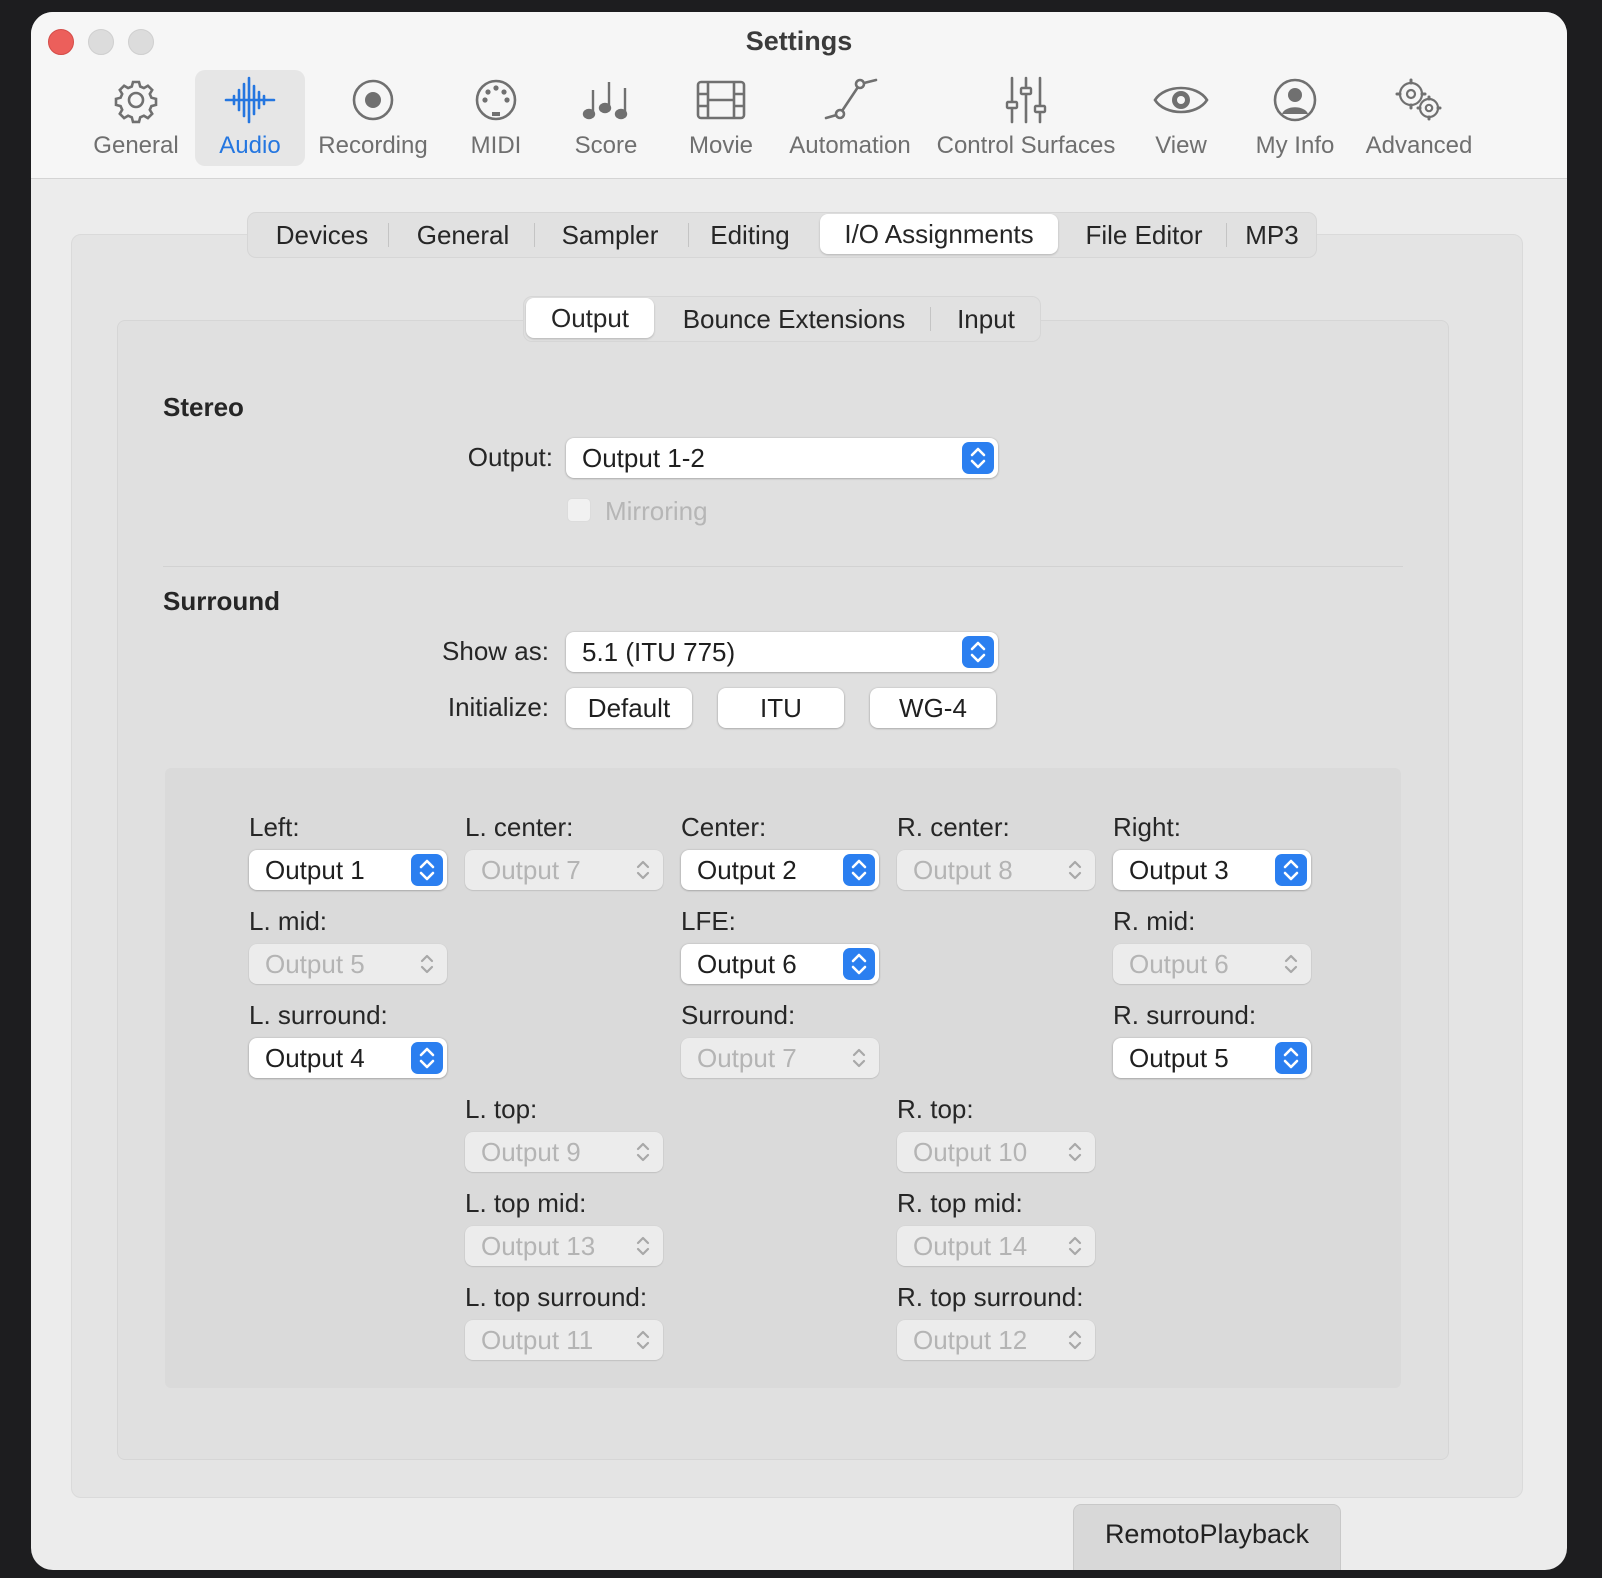  I want to click on tab-bounce-extensions: Bounce Extensions, so click(794, 319).